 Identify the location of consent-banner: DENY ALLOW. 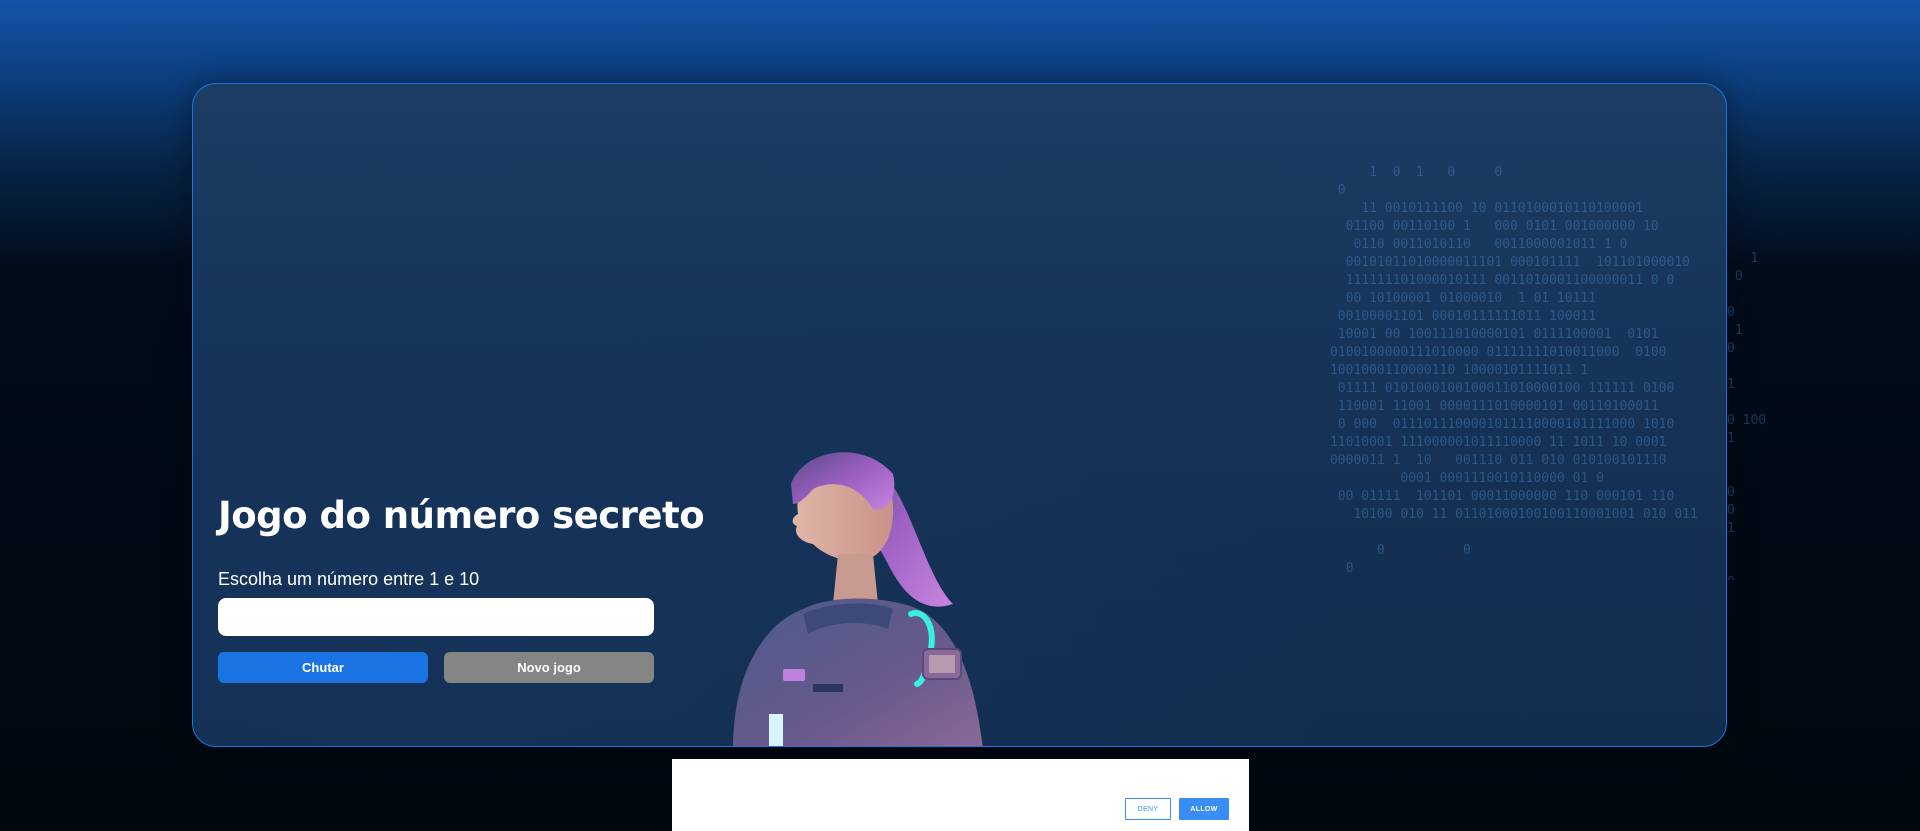
(960, 795).